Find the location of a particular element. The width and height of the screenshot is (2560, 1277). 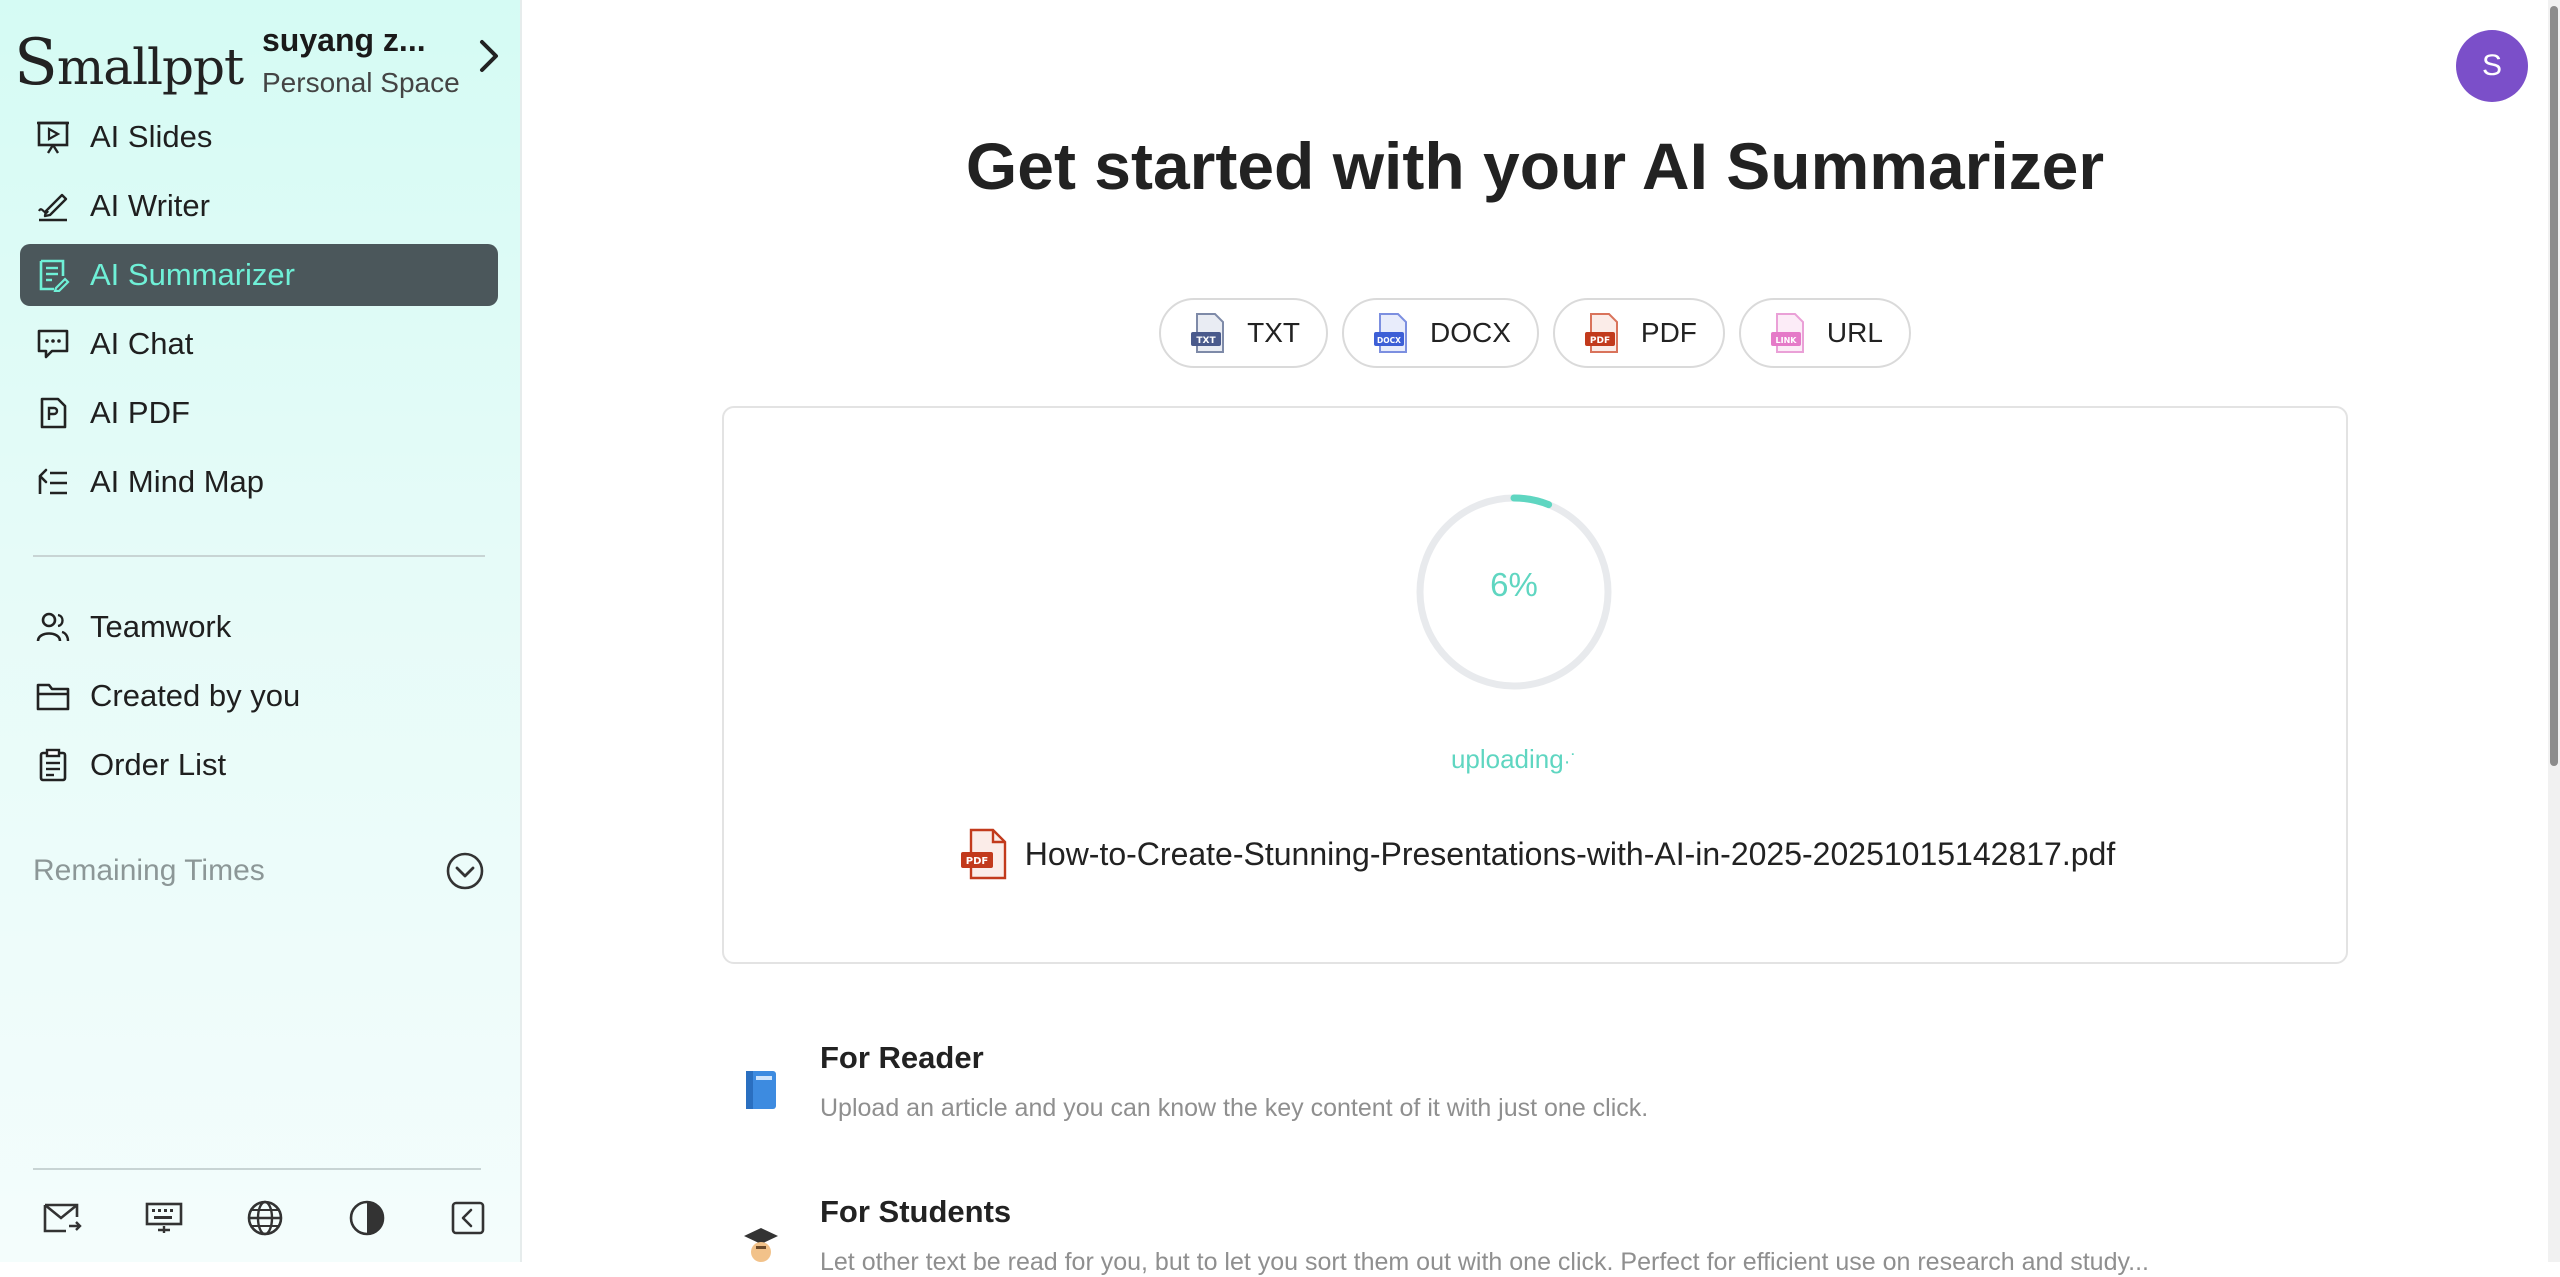

smallppt-logo: Smallppt is located at coordinates (129, 63).